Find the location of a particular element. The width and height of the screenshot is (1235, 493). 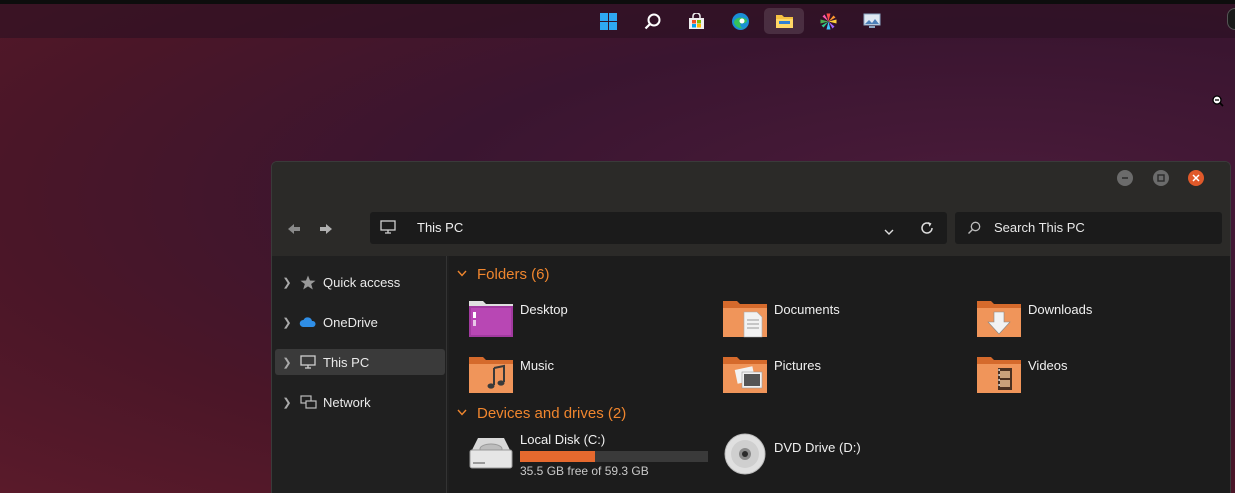

edge-icon is located at coordinates (740, 21).